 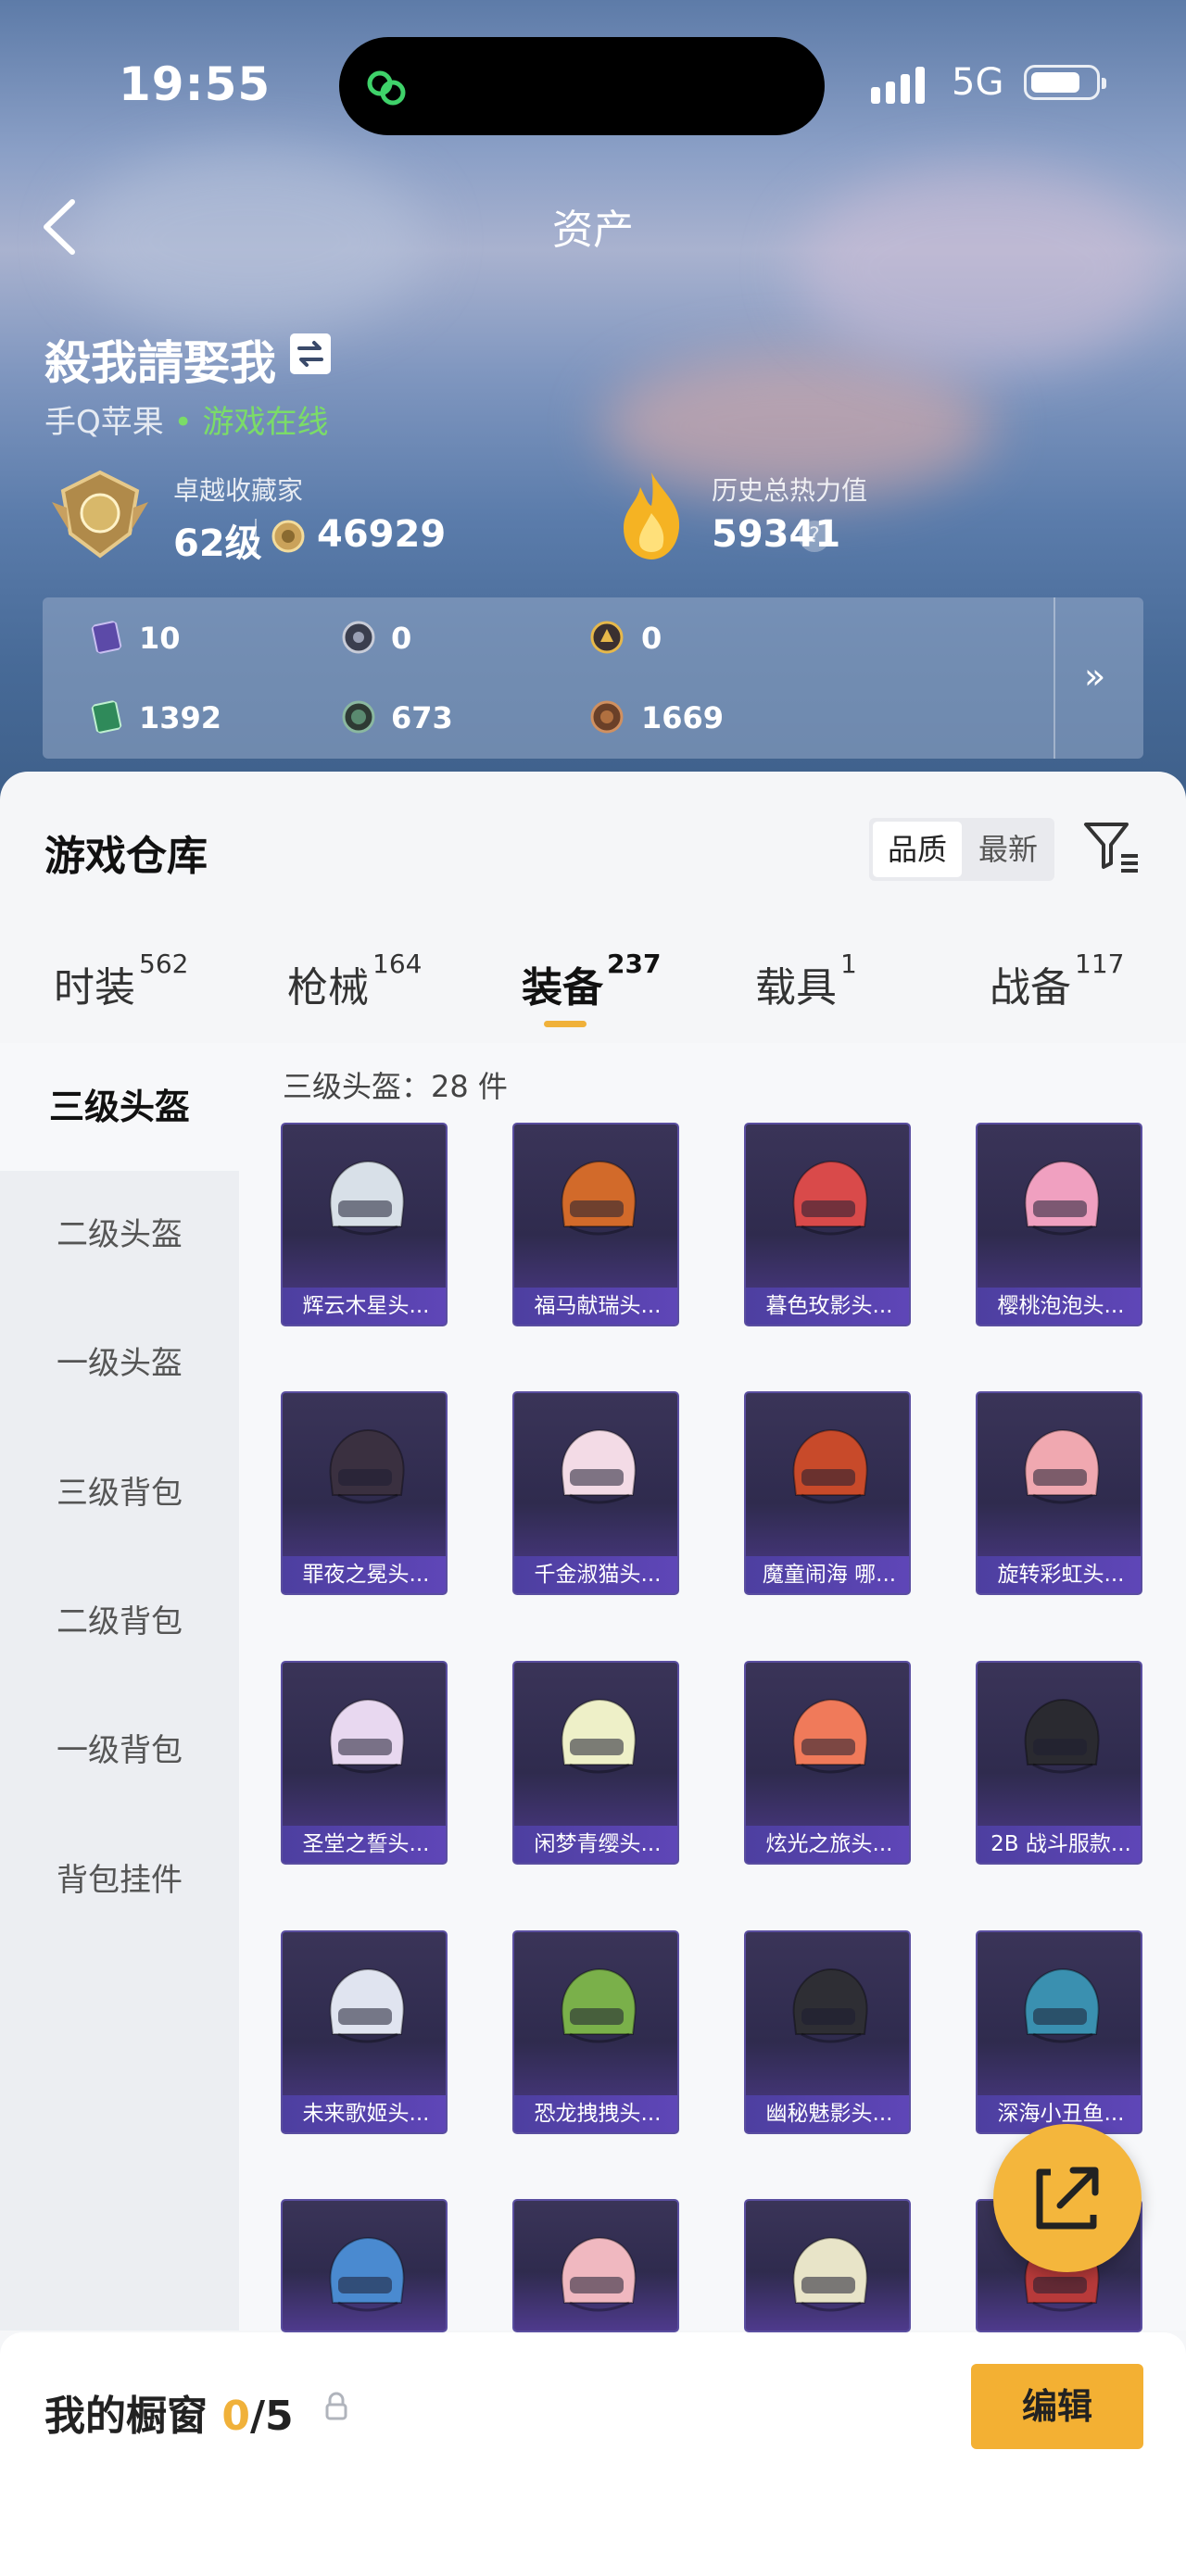 I want to click on divider, so click(x=1054, y=678).